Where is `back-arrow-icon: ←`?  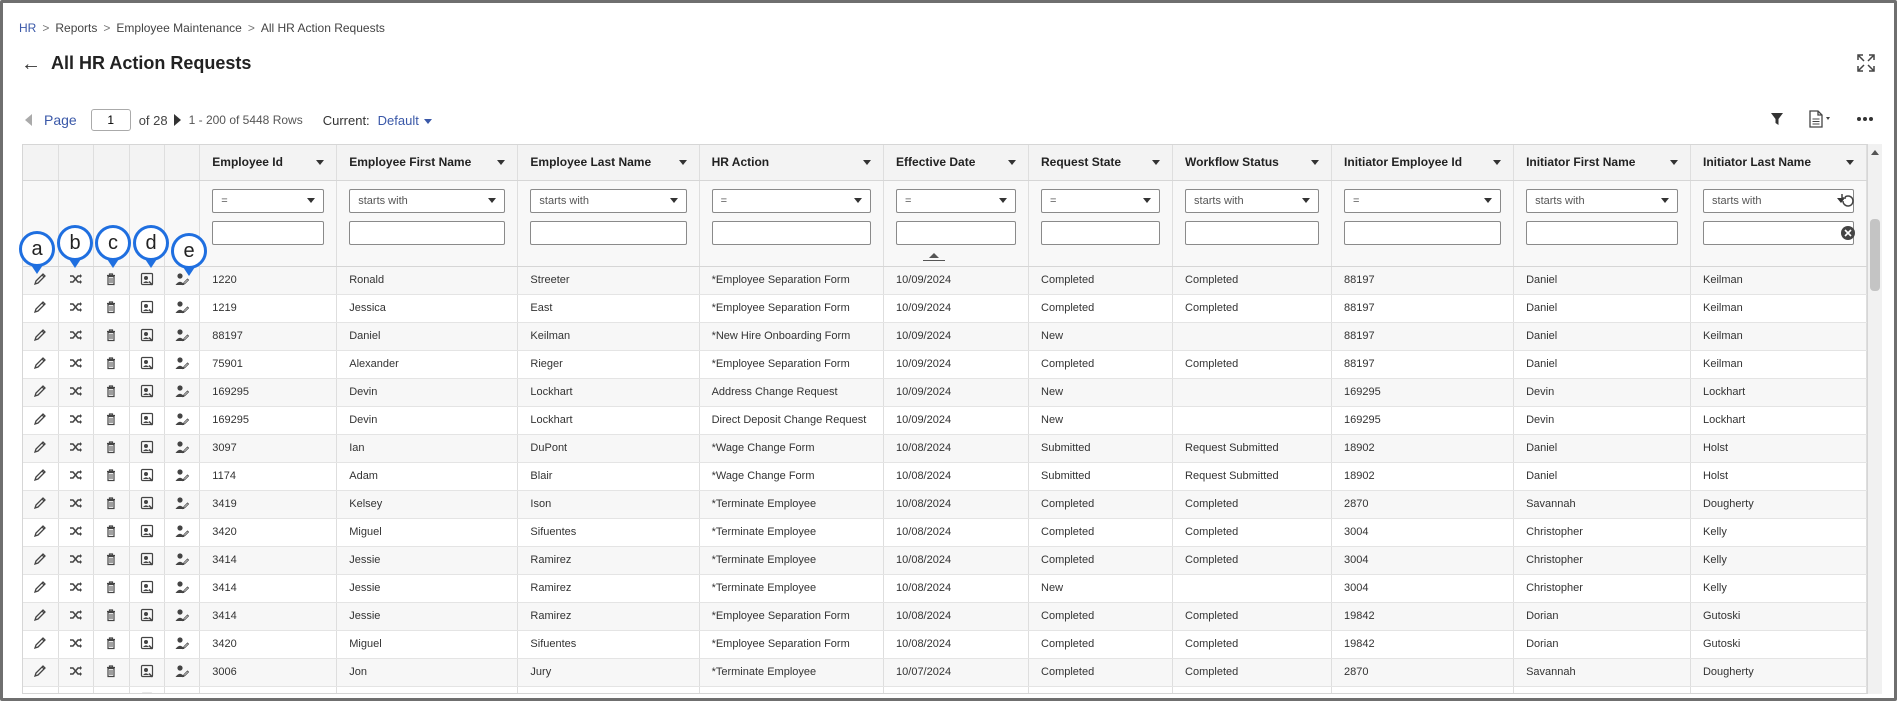 back-arrow-icon: ← is located at coordinates (31, 64).